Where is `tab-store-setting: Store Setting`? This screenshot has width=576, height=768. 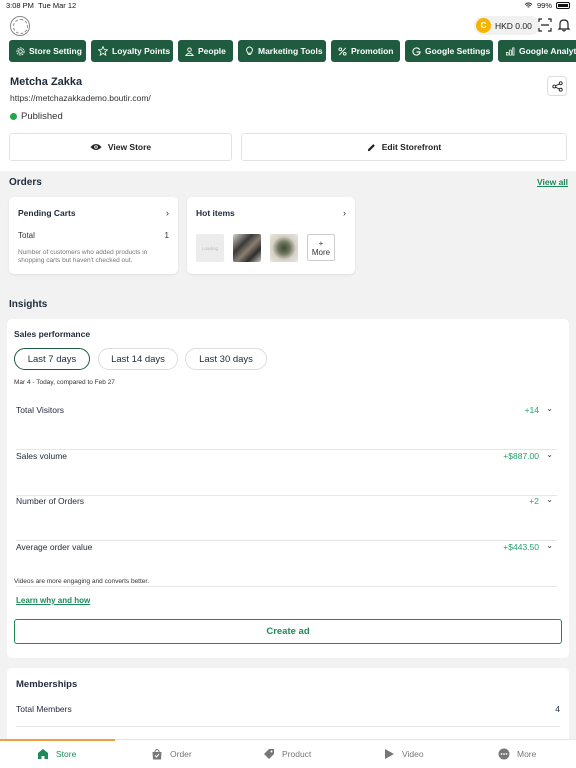
tab-store-setting: Store Setting is located at coordinates (47, 51).